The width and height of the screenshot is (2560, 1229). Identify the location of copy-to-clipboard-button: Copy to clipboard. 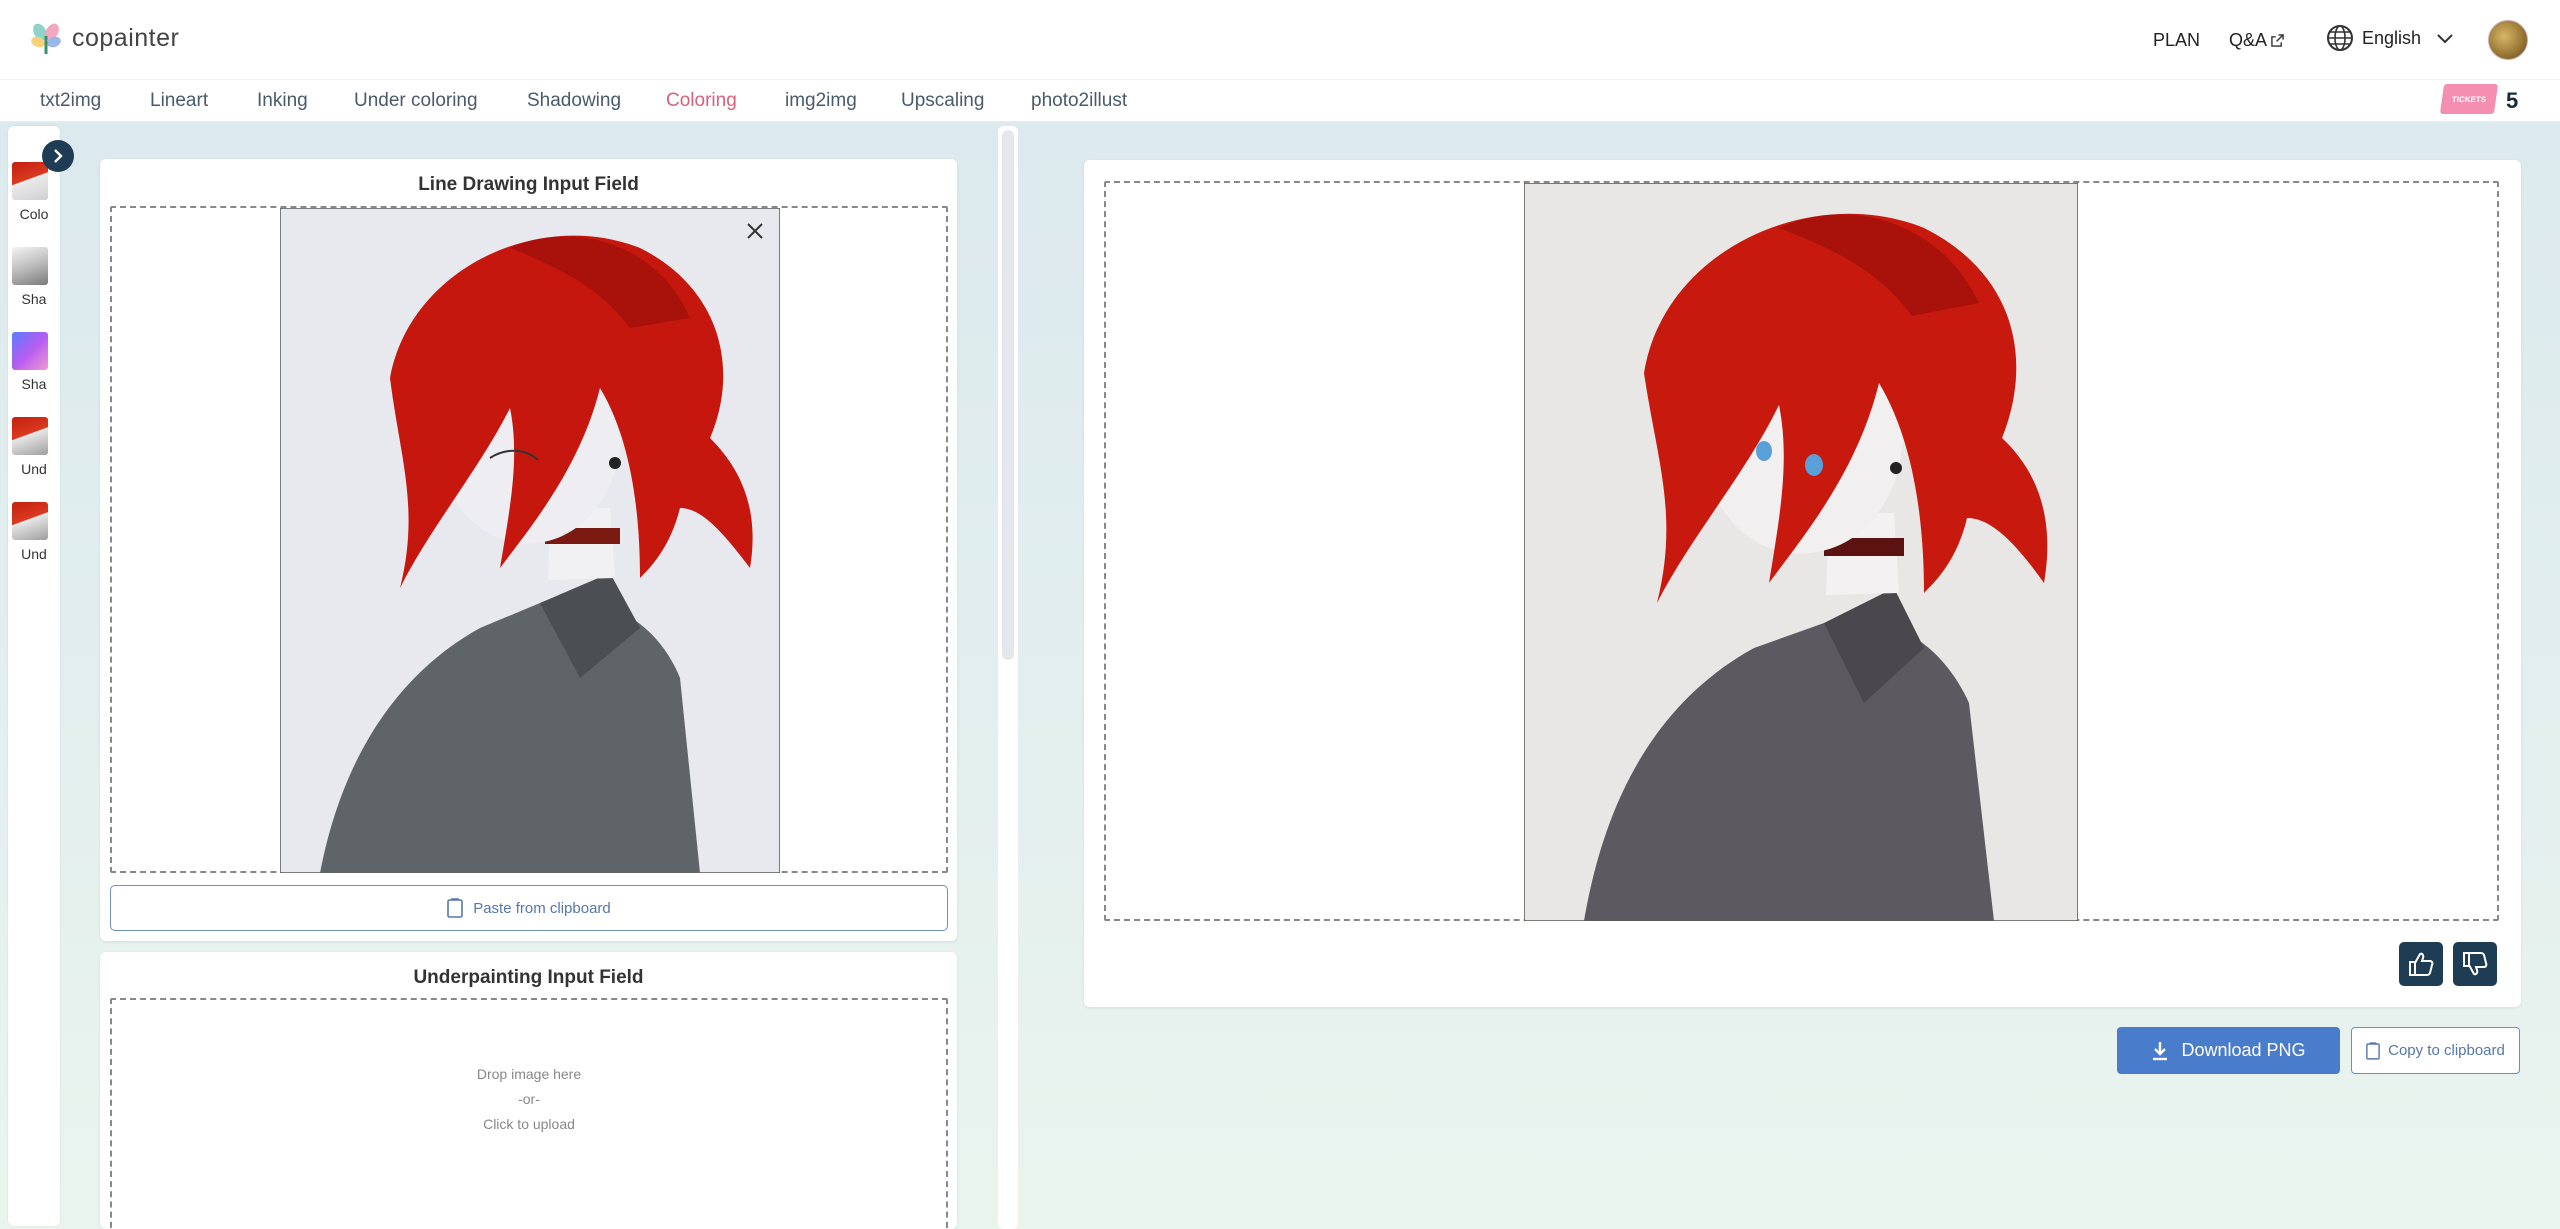
(2435, 1050).